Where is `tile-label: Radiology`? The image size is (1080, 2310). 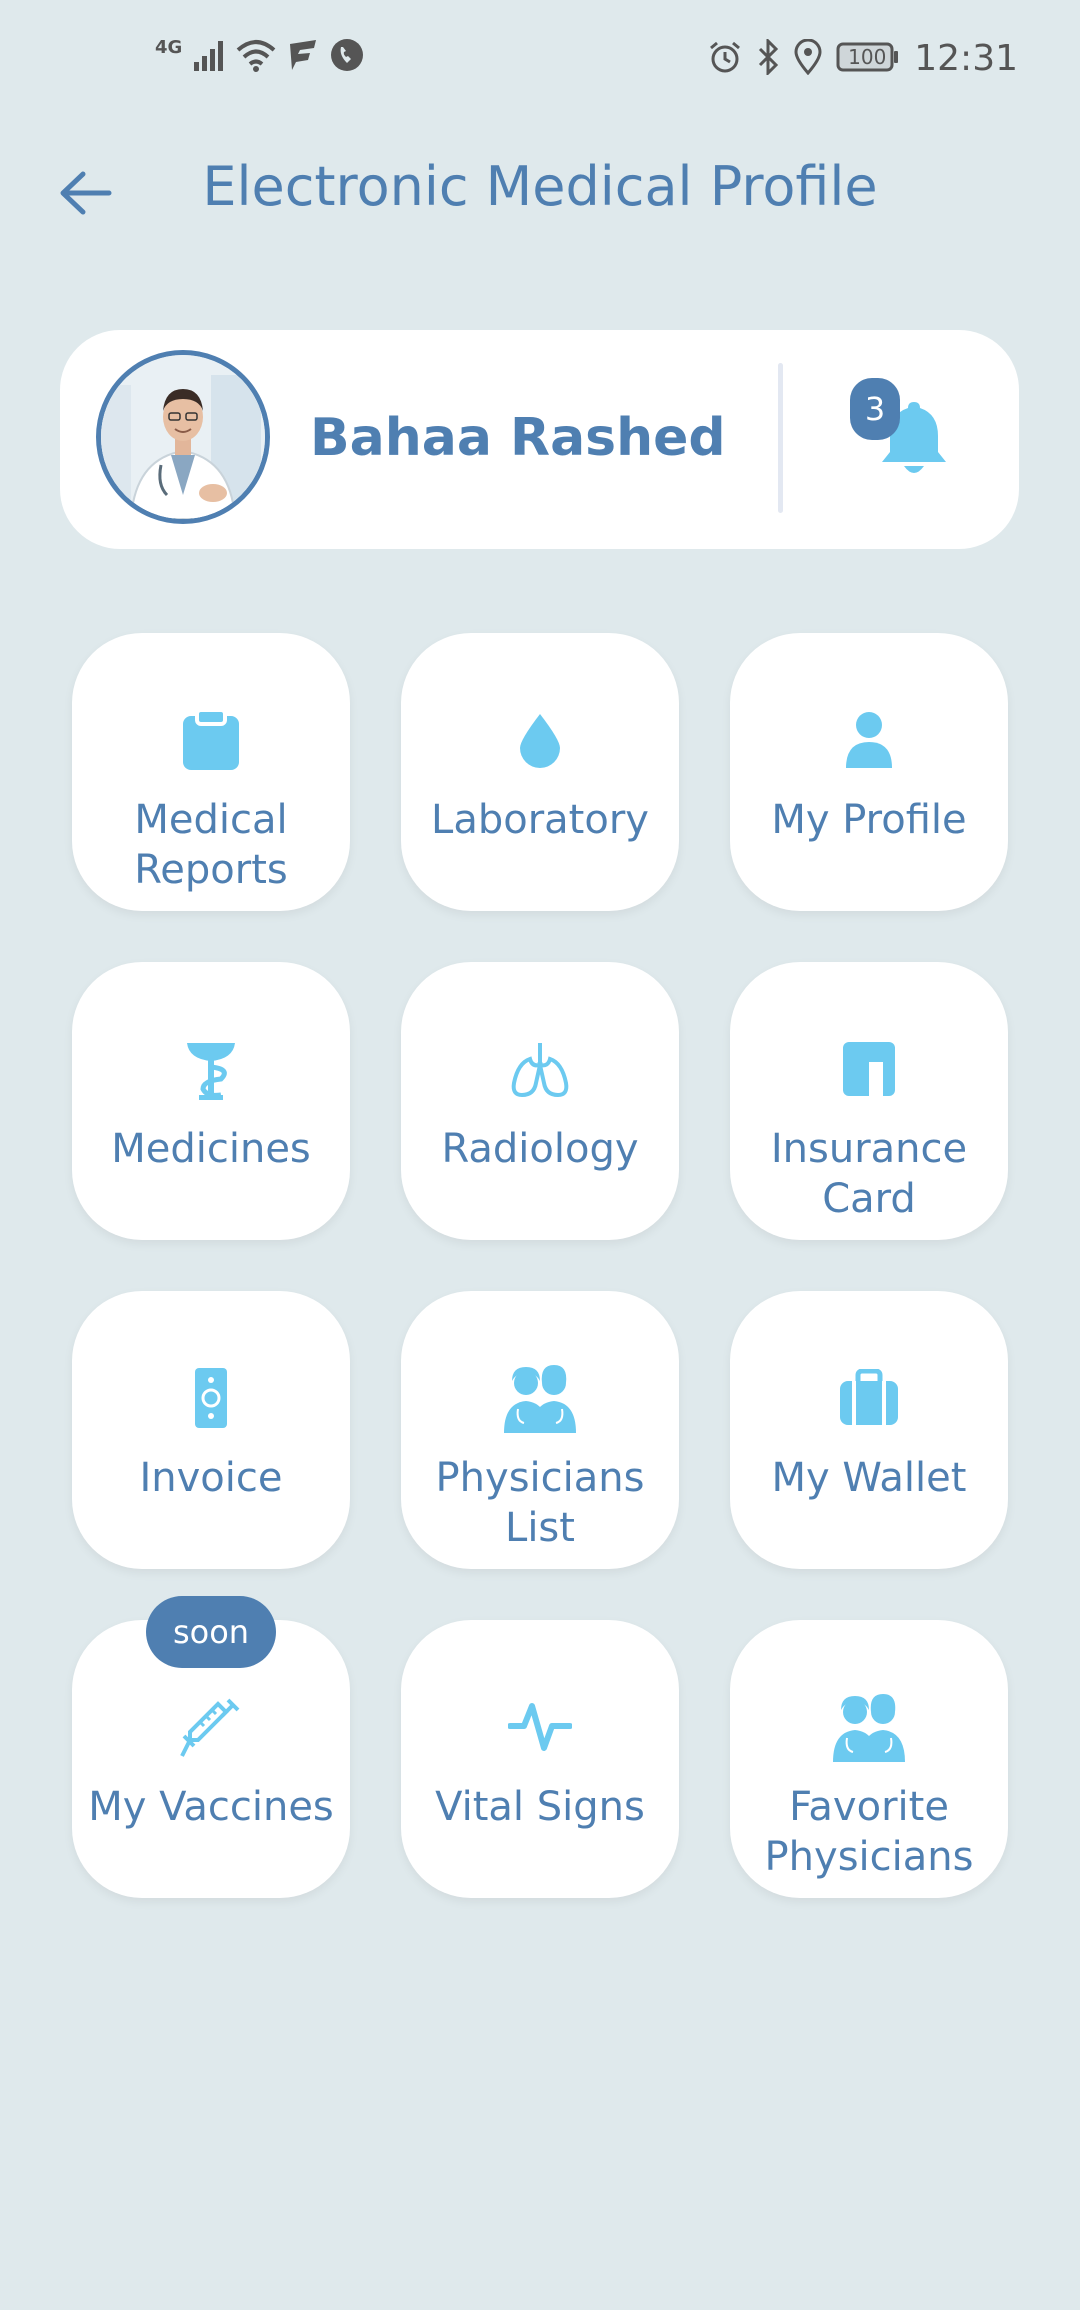 tile-label: Radiology is located at coordinates (540, 1149).